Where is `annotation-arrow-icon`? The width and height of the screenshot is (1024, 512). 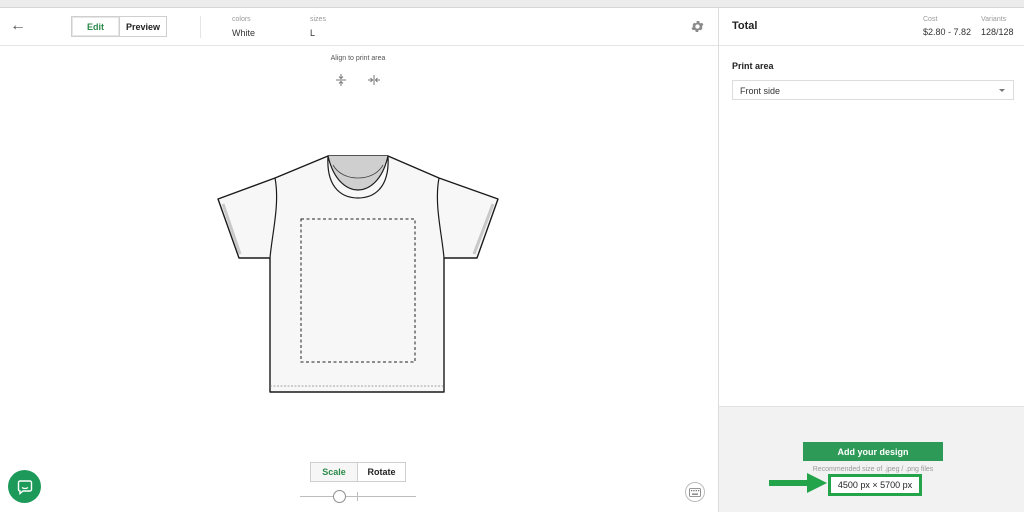
annotation-arrow-icon is located at coordinates (798, 483).